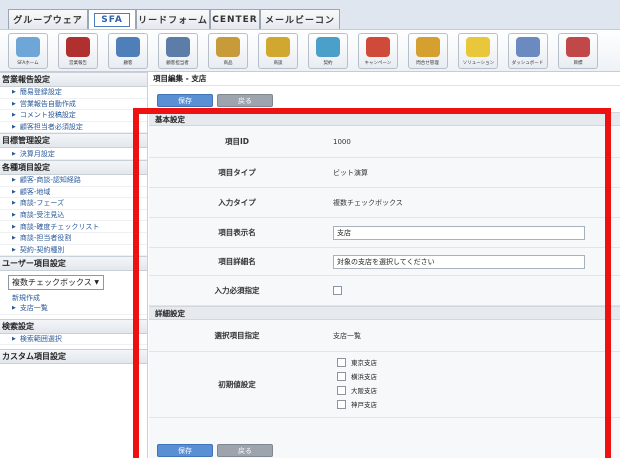 This screenshot has height=458, width=620. I want to click on toolbar-campaign-button: キャンペーン, so click(378, 51).